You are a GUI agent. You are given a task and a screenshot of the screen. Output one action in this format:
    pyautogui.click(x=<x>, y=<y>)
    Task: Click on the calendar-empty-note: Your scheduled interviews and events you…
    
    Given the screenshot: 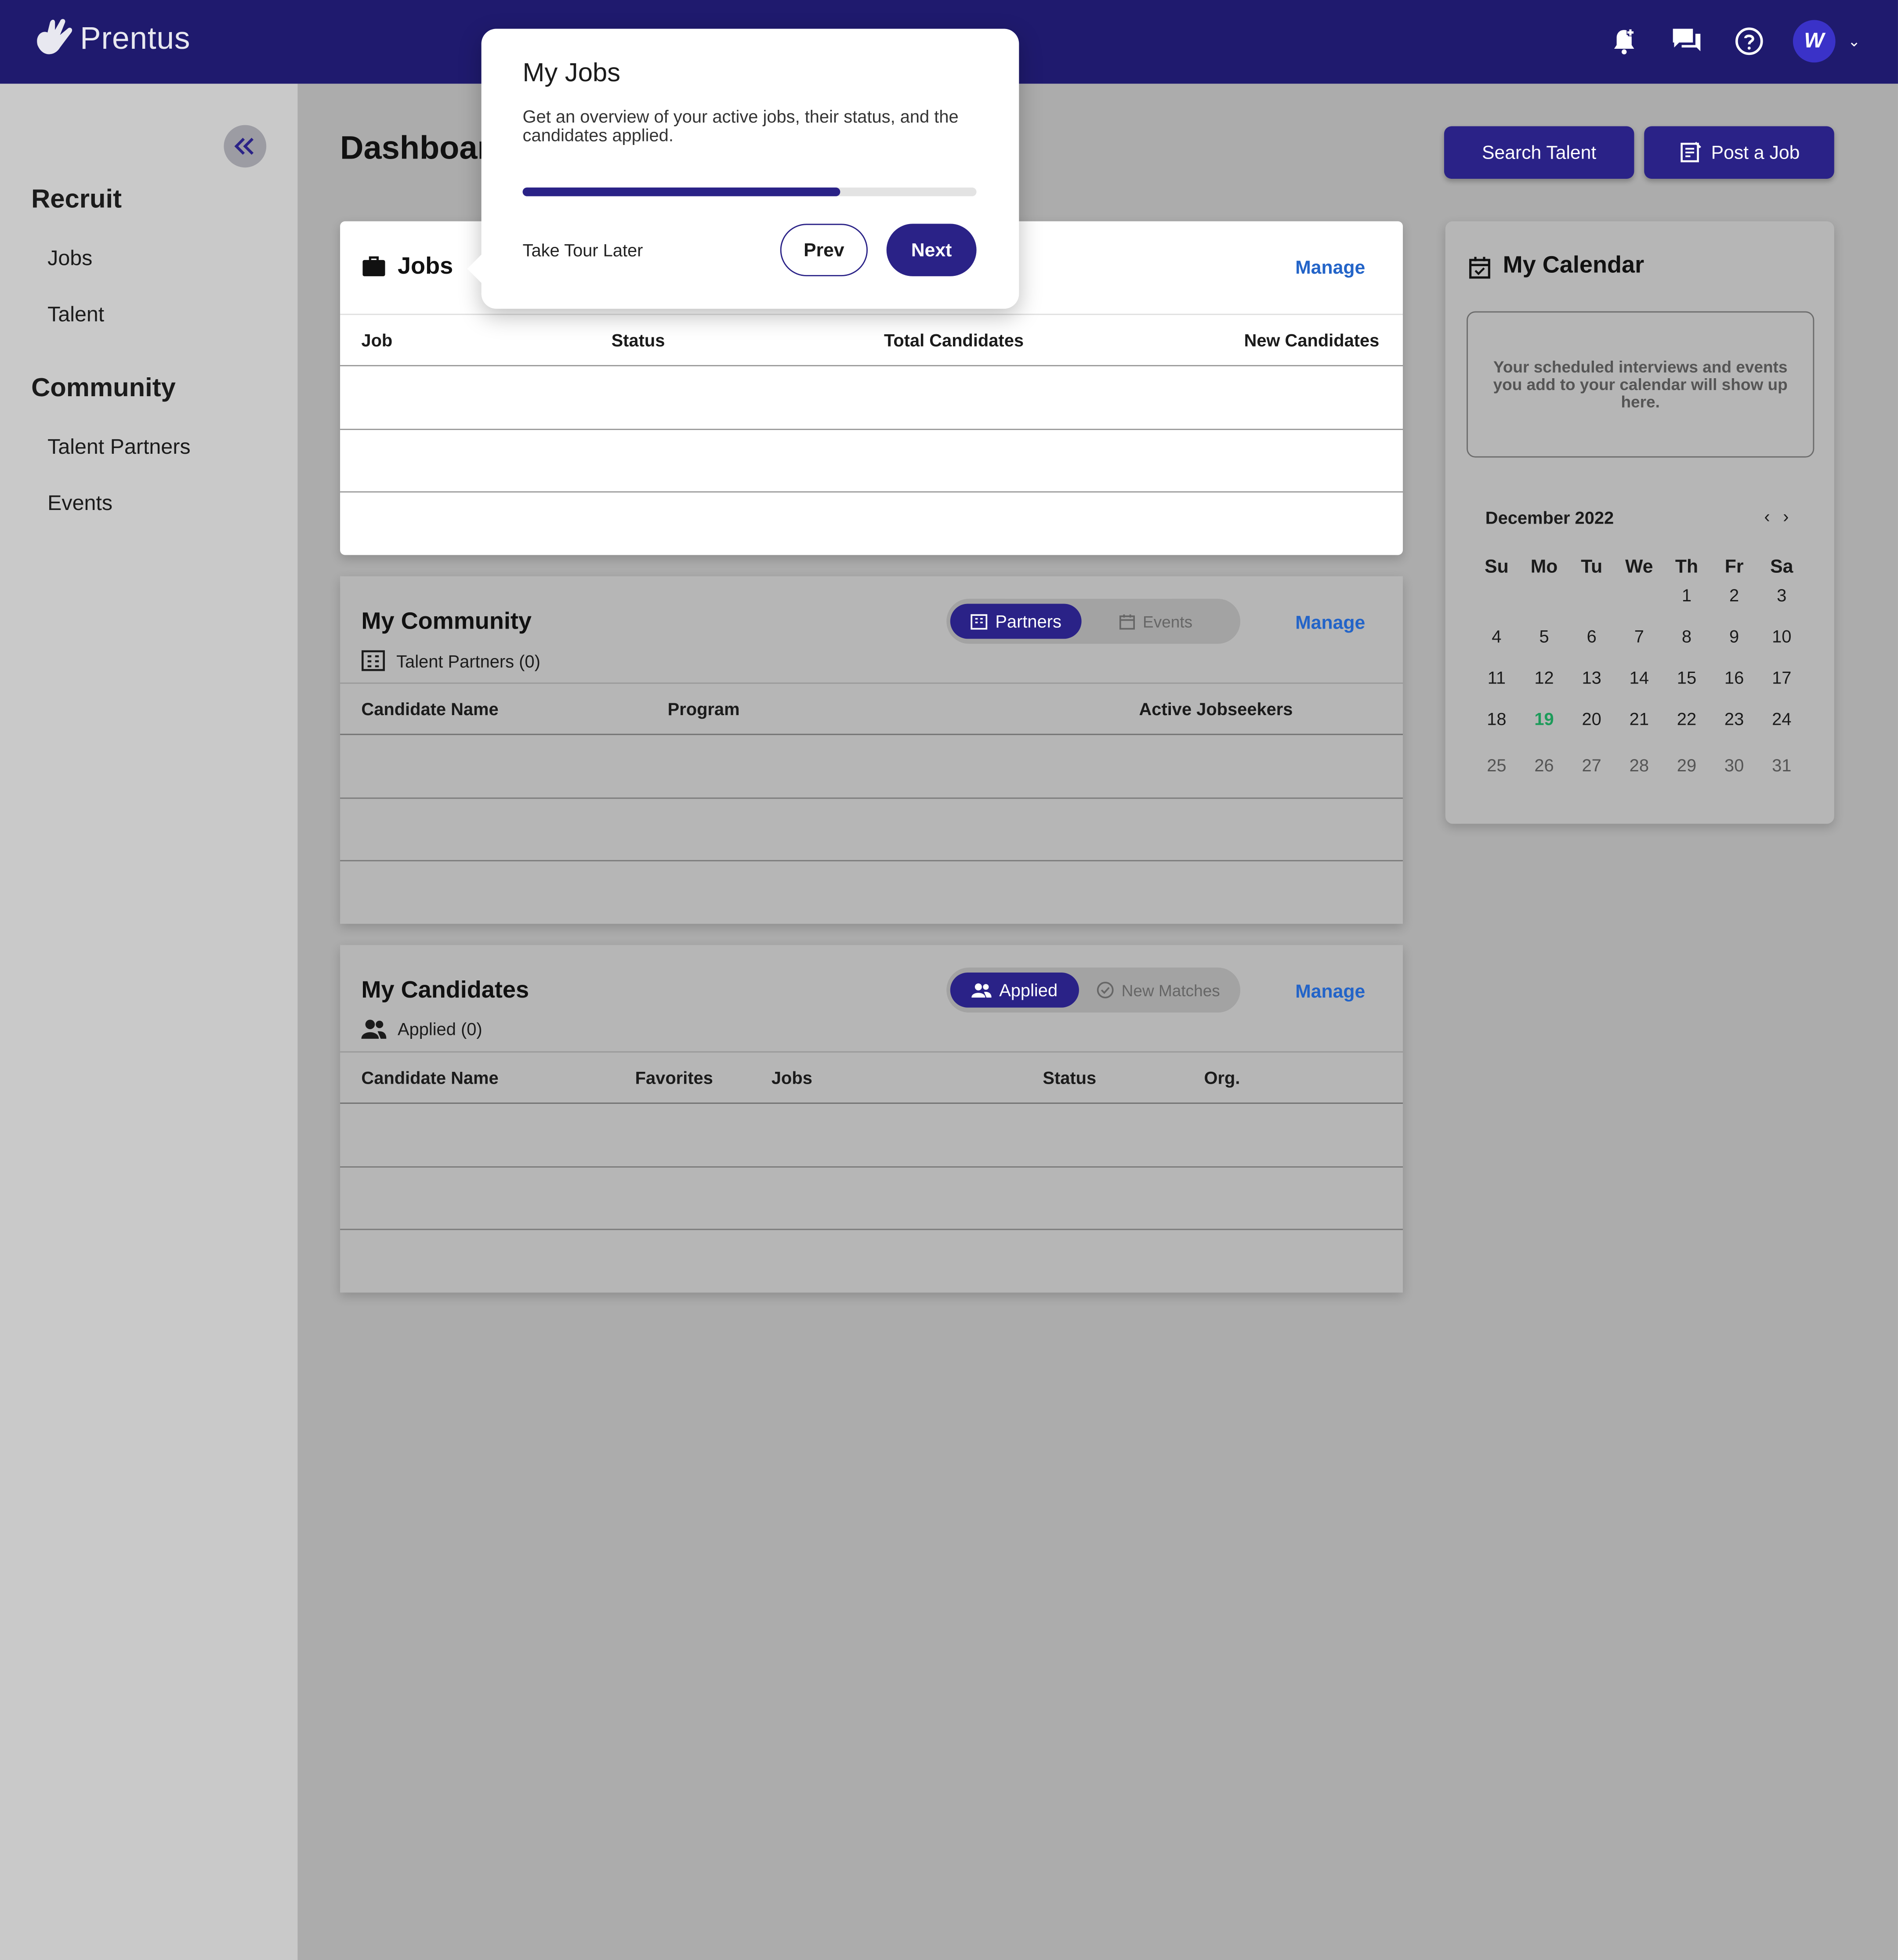 What is the action you would take?
    pyautogui.click(x=1641, y=385)
    